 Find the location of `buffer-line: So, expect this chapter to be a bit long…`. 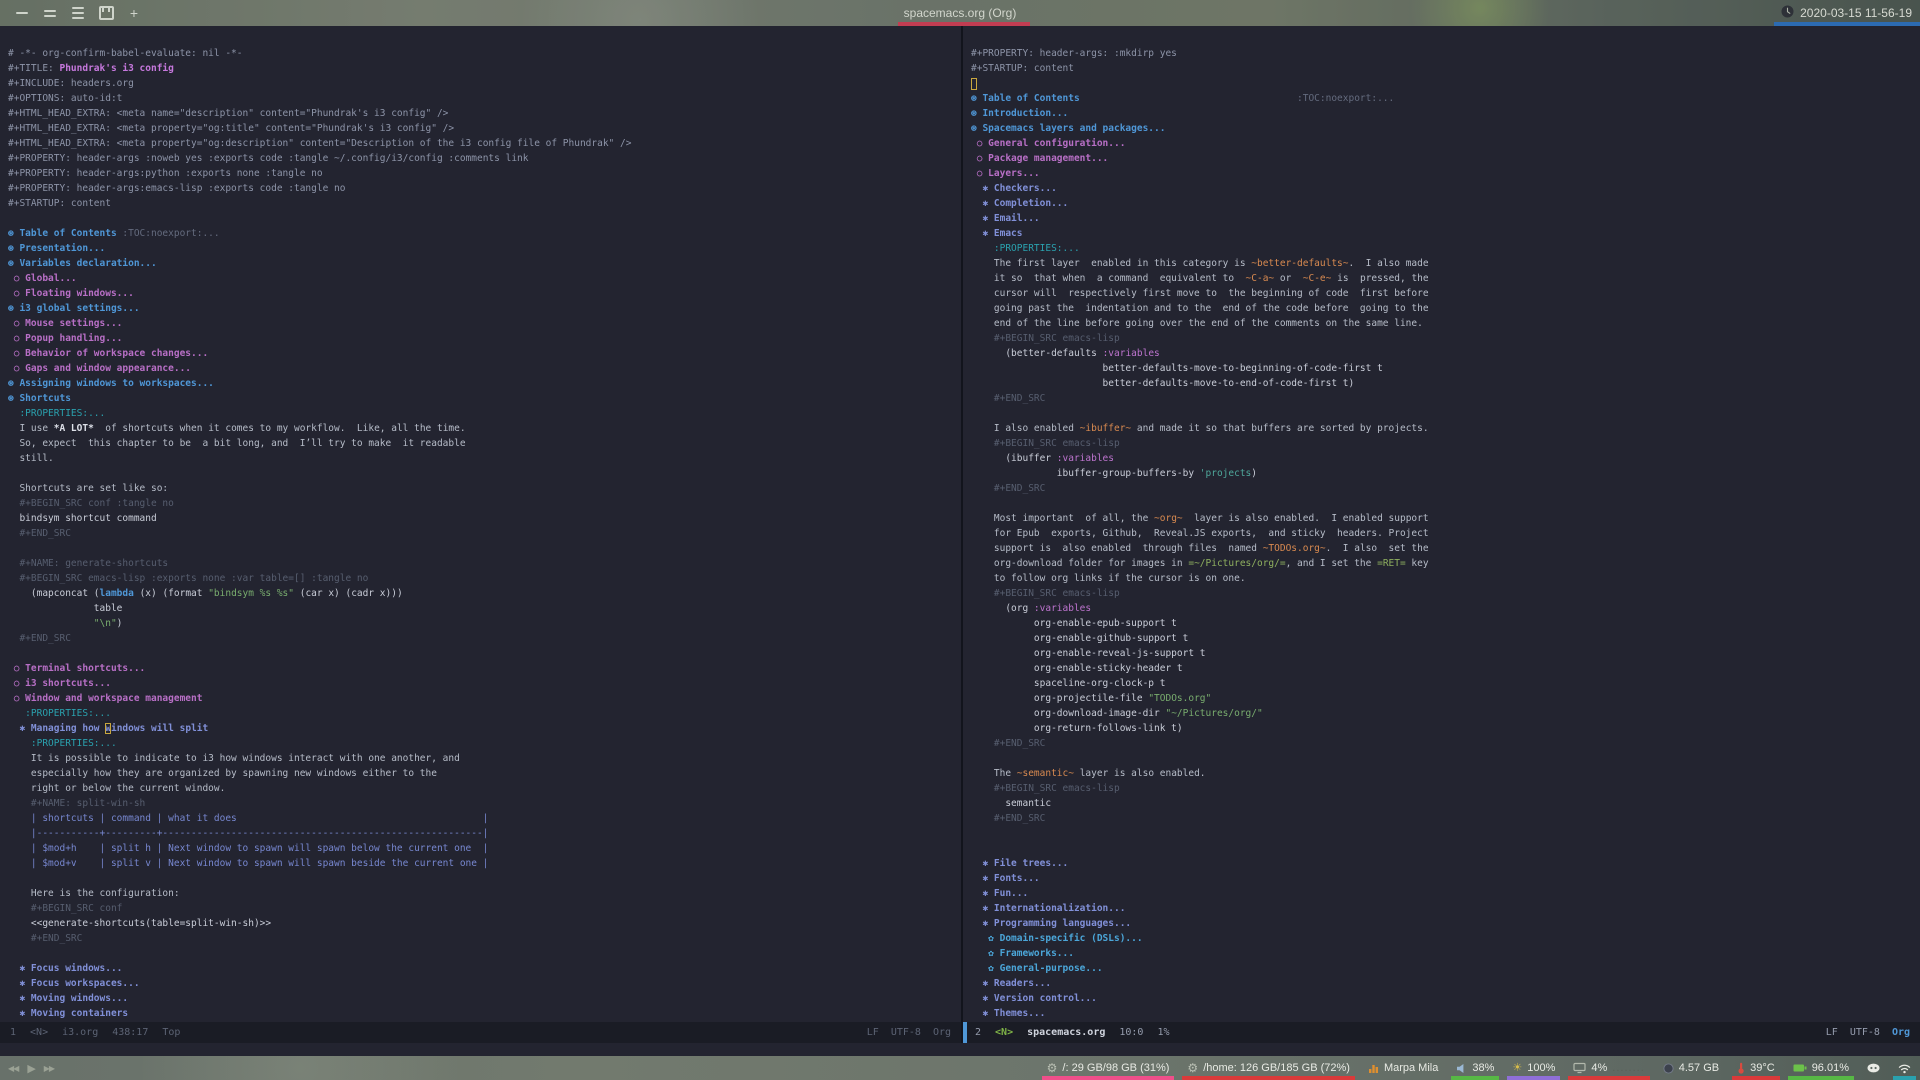

buffer-line: So, expect this chapter to be a bit long… is located at coordinates (484, 443).